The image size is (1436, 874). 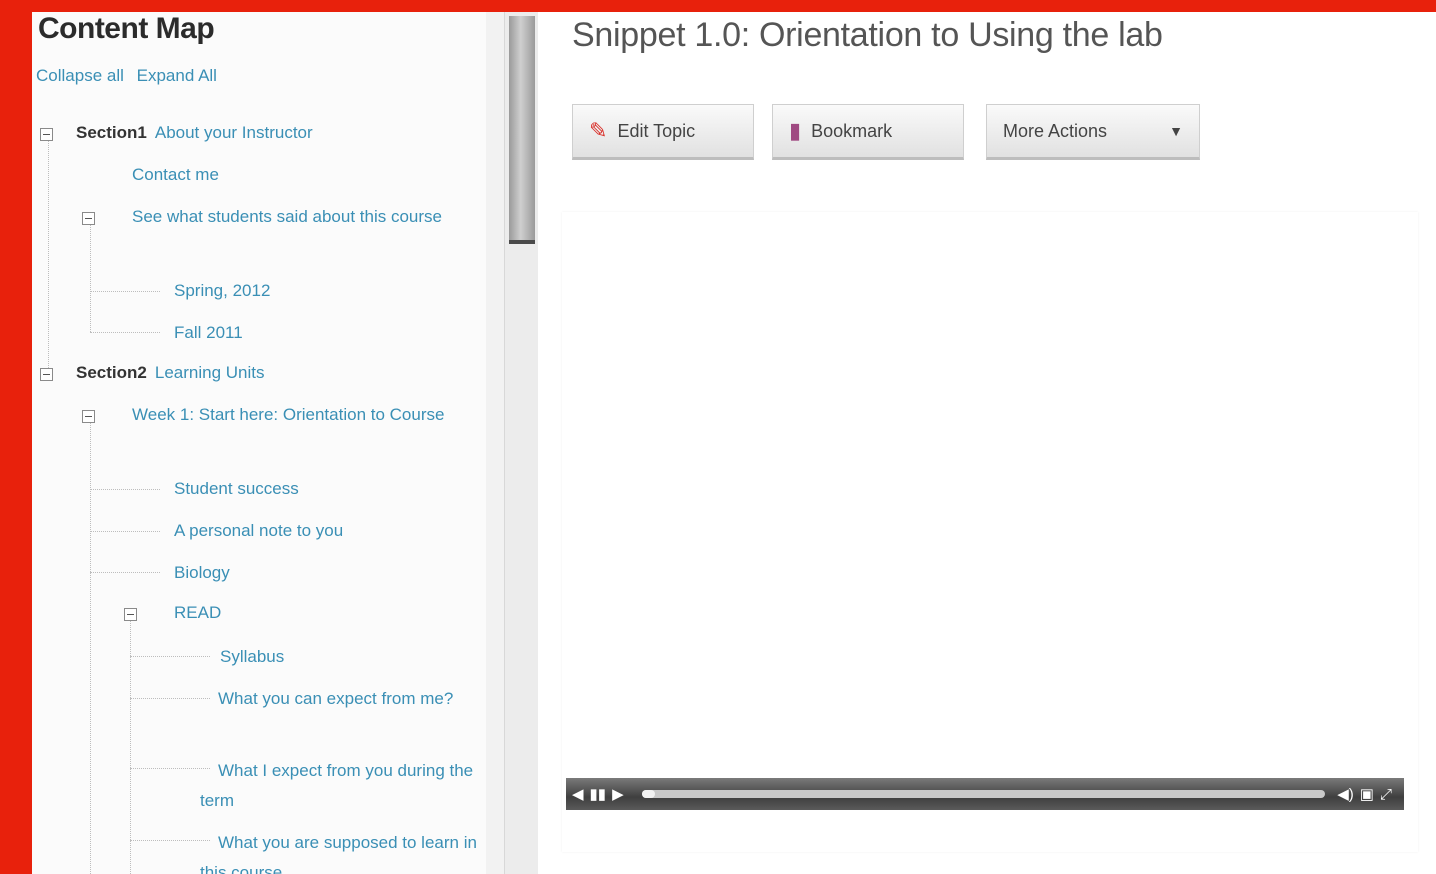 What do you see at coordinates (252, 657) in the screenshot?
I see `tree-item-syllabus: Syllabus` at bounding box center [252, 657].